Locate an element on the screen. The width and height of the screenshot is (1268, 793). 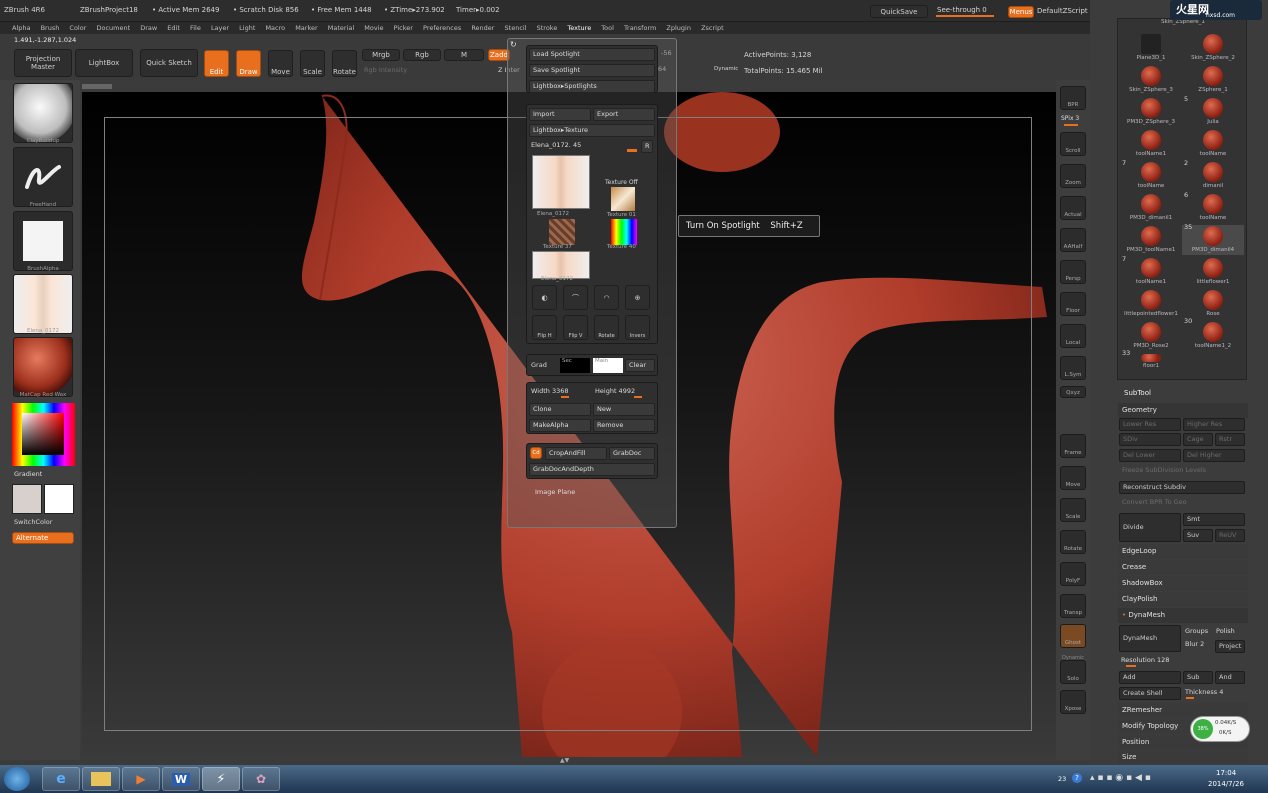
quick-sketch-button: Quick Sketch is located at coordinates (169, 63).